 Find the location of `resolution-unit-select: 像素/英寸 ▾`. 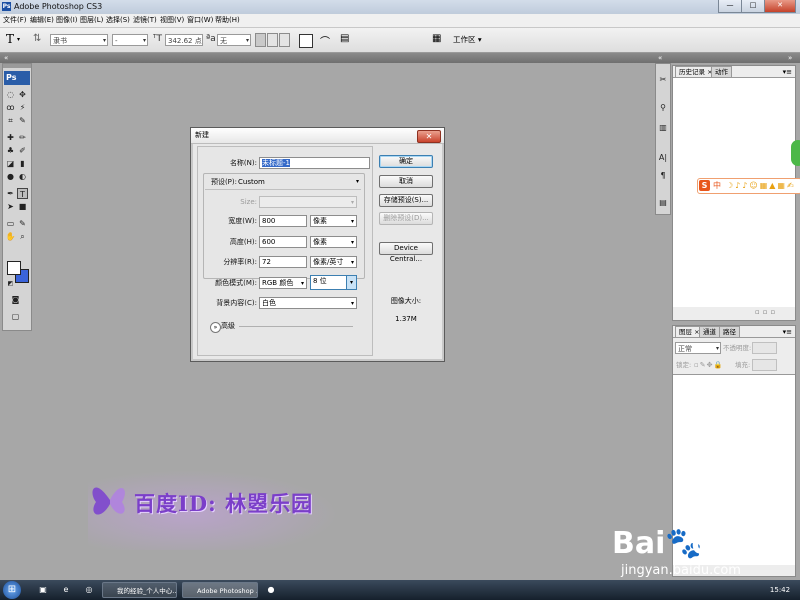

resolution-unit-select: 像素/英寸 ▾ is located at coordinates (333, 262).